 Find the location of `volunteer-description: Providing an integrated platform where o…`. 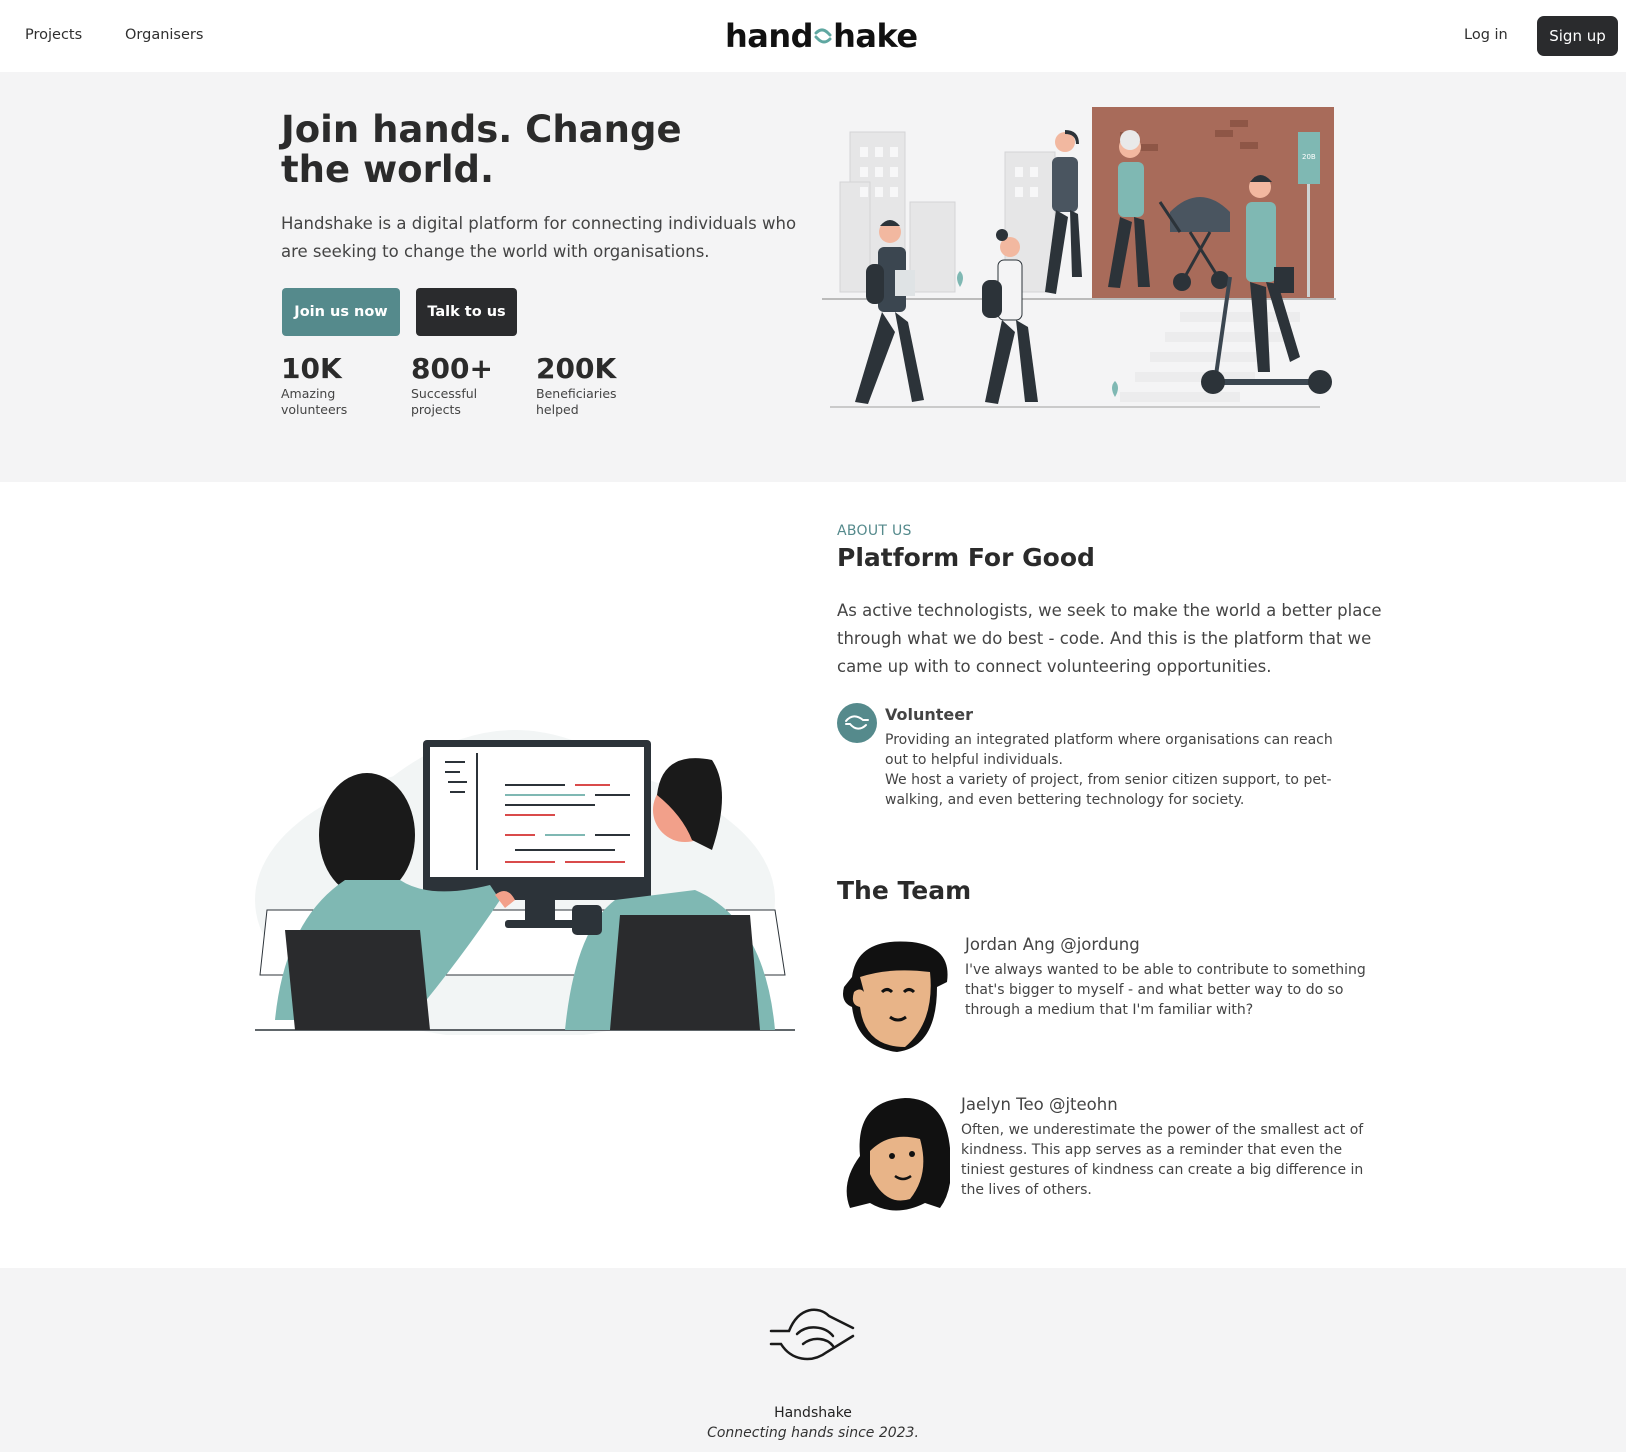

volunteer-description: Providing an integrated platform where o… is located at coordinates (1120, 770).